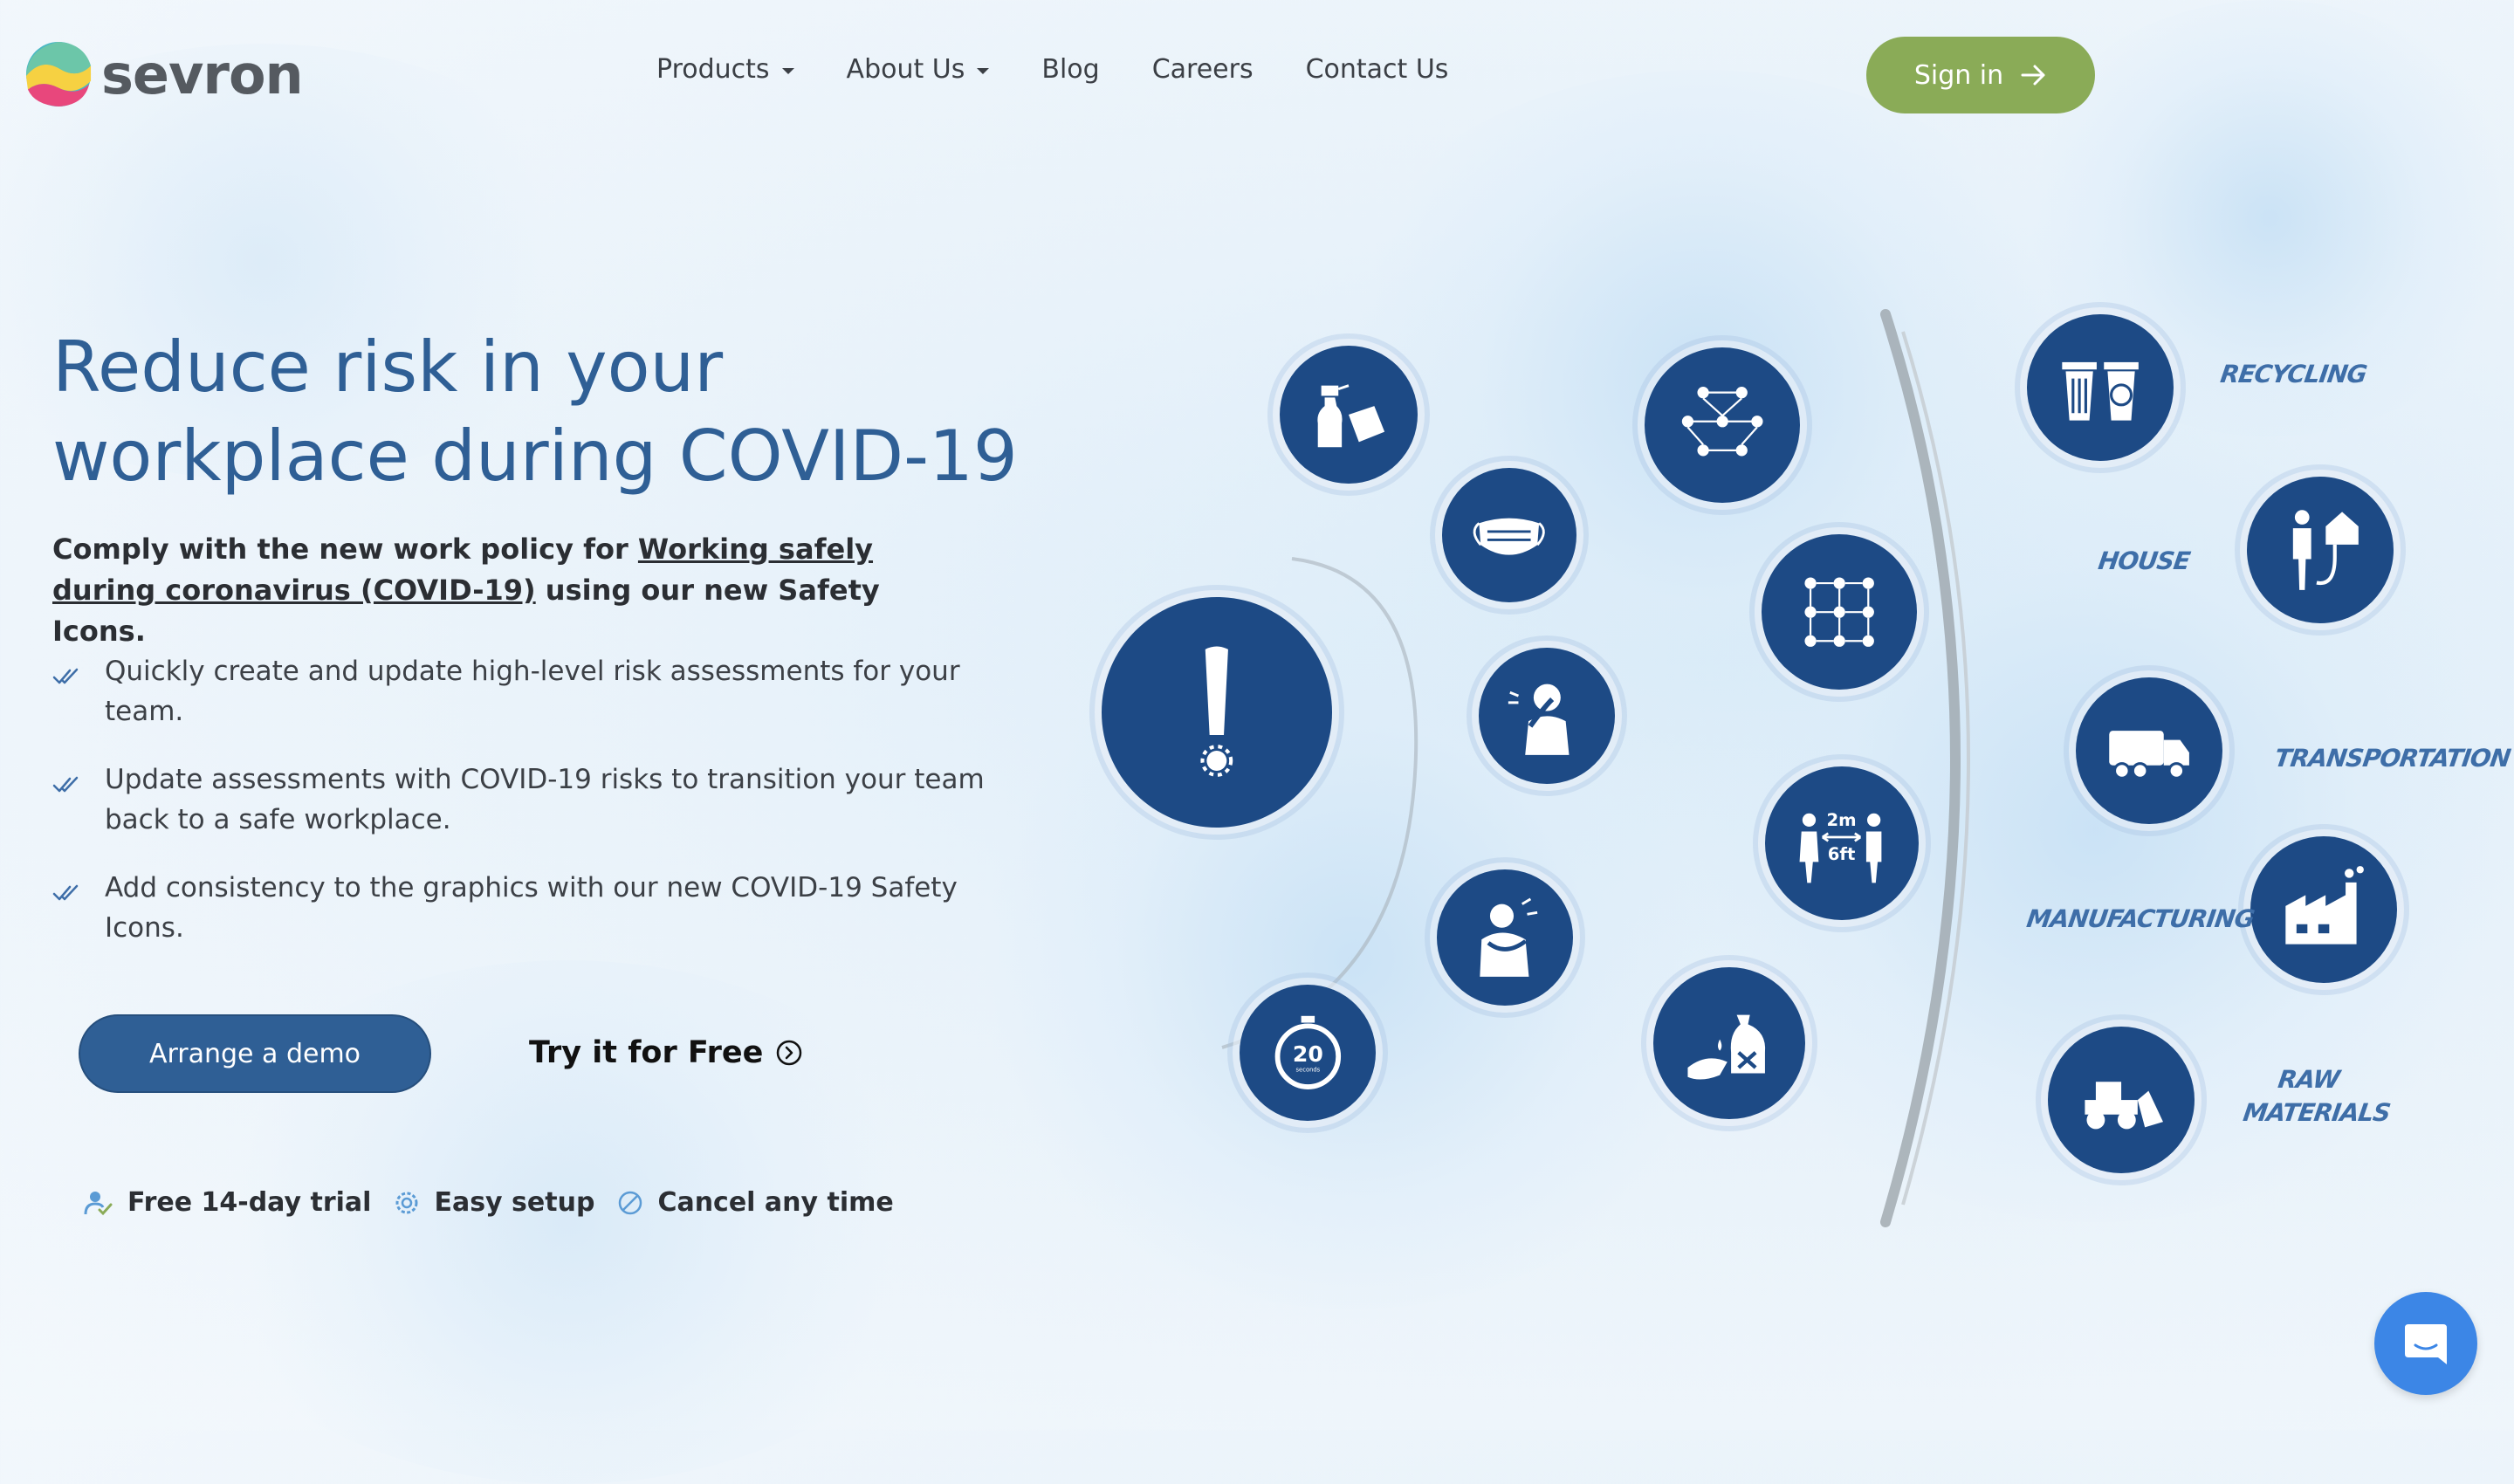 Image resolution: width=2514 pixels, height=1484 pixels. I want to click on nav-item-label: Careers, so click(1202, 69).